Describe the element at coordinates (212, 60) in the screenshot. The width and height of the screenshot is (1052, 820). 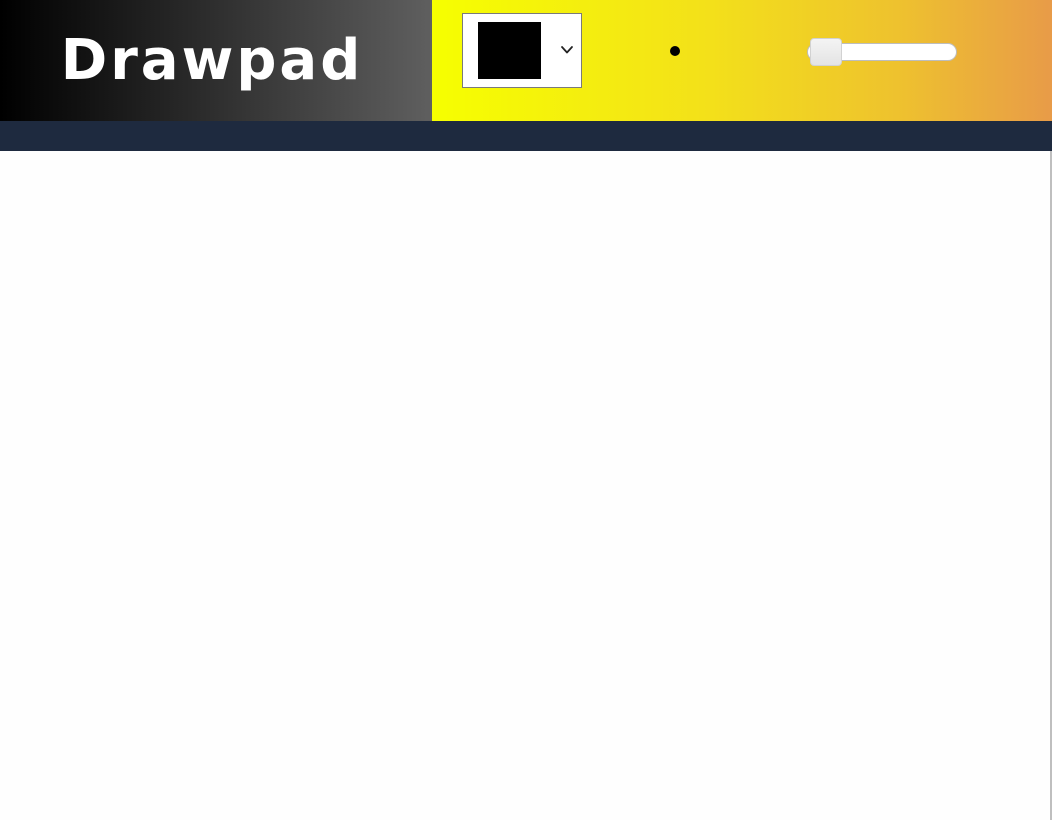
I see `app-title: Drawpad` at that location.